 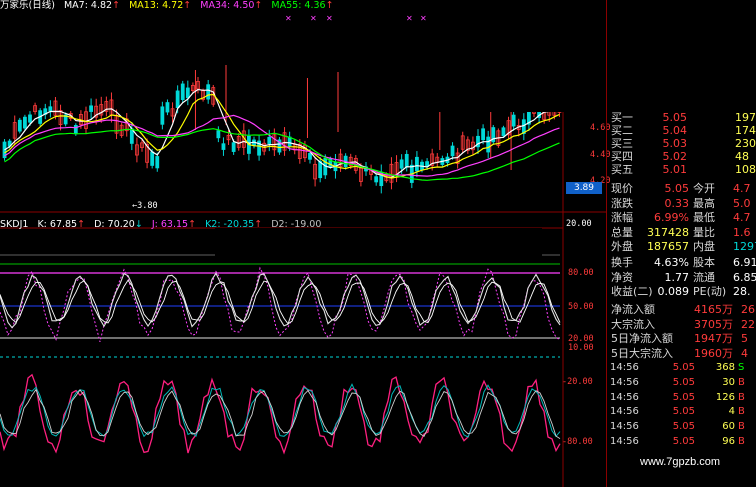 What do you see at coordinates (741, 367) in the screenshot?
I see `tick-side: S` at bounding box center [741, 367].